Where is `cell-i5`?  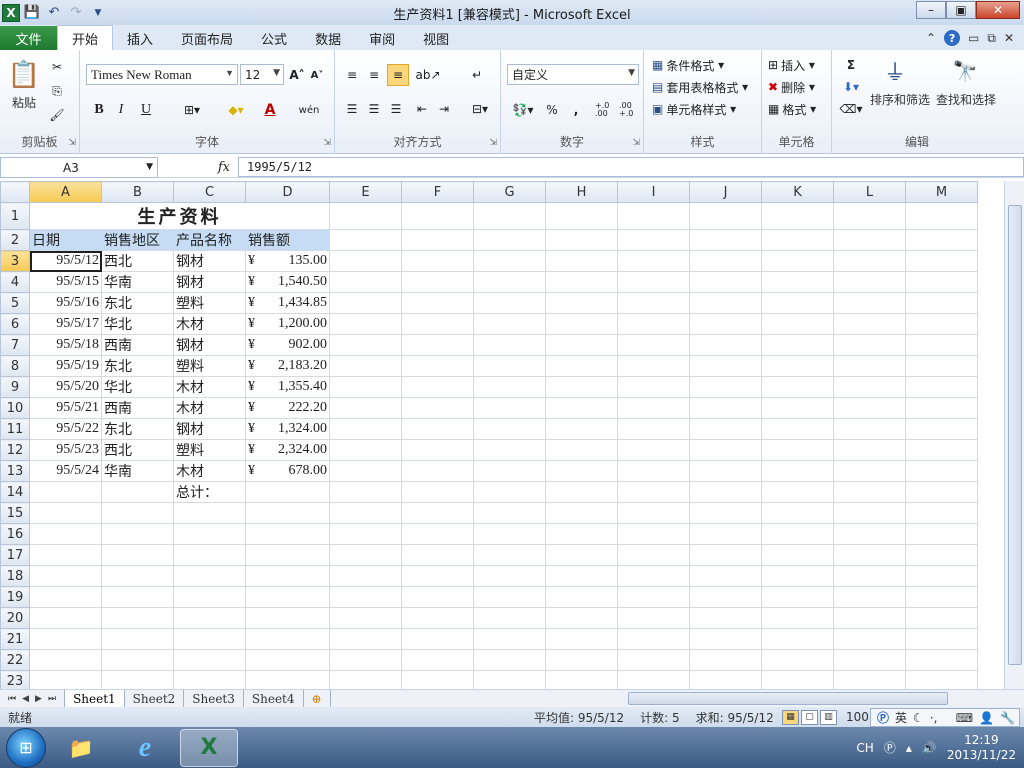
cell-i5 is located at coordinates (653, 303).